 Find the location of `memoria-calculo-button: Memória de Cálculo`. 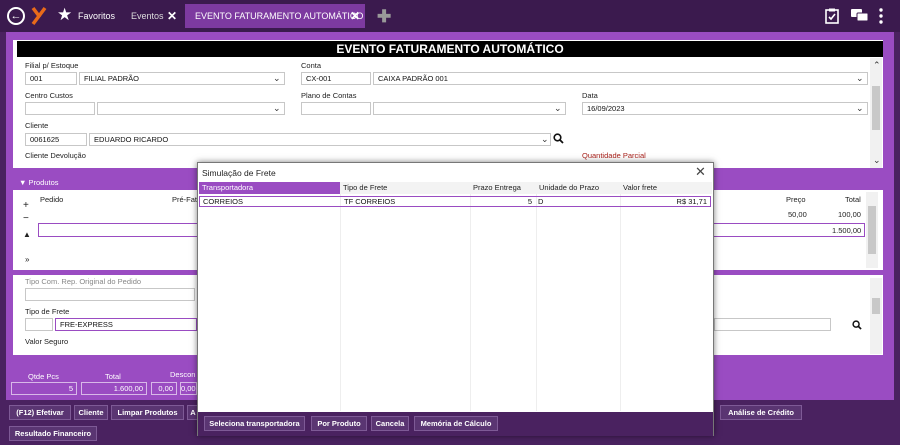

memoria-calculo-button: Memória de Cálculo is located at coordinates (456, 423).